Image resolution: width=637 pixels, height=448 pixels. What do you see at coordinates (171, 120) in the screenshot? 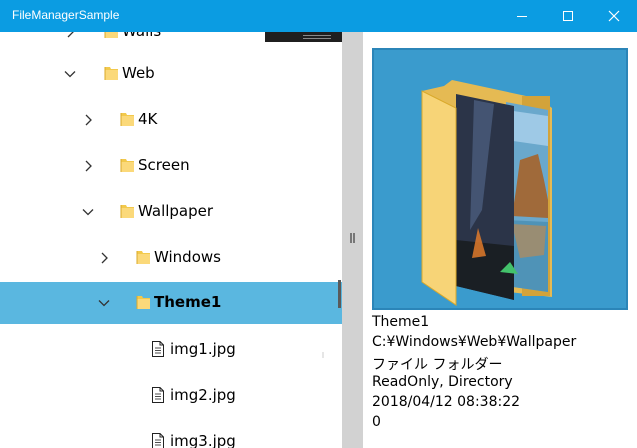
I see `tree-item-4k: 4K` at bounding box center [171, 120].